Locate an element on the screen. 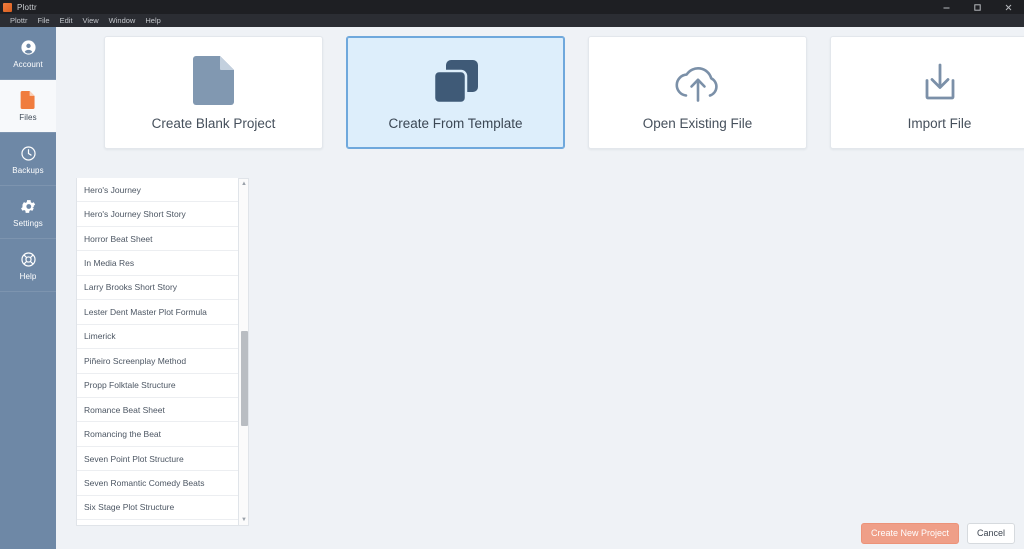  sidebar-item-settings: Settings is located at coordinates (28, 212).